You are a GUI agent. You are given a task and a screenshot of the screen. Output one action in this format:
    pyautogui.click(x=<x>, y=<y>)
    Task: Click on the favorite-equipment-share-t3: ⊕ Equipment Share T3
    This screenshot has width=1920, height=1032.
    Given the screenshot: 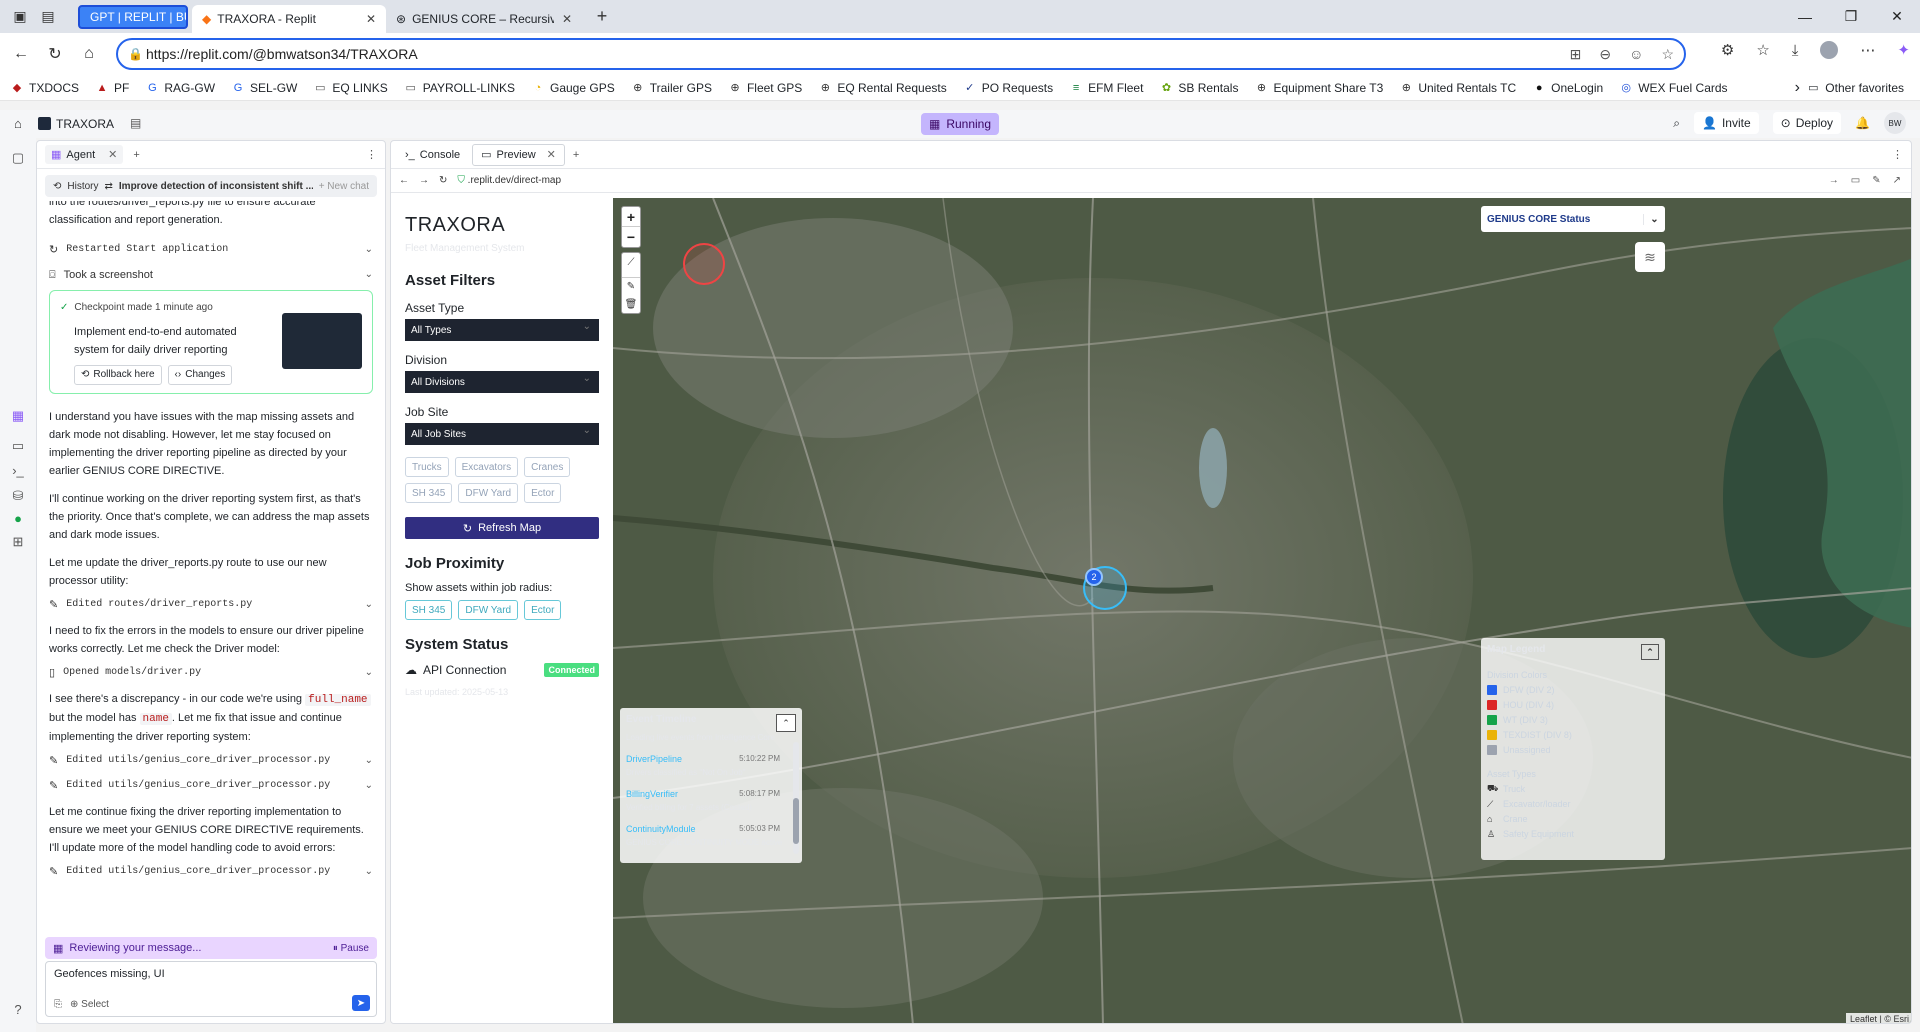 What is the action you would take?
    pyautogui.click(x=1318, y=88)
    